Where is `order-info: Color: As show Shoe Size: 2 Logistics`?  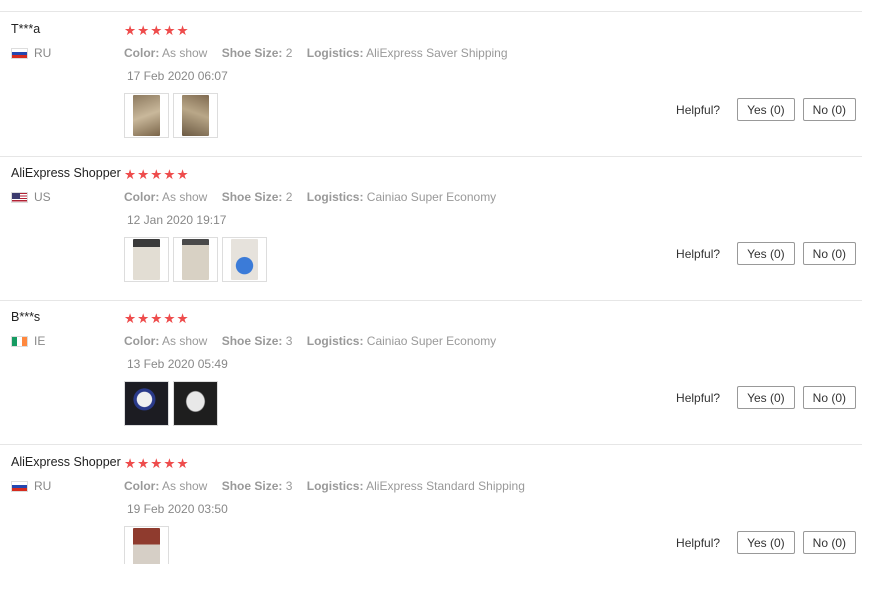 order-info: Color: As show Shoe Size: 2 Logistics is located at coordinates (315, 197).